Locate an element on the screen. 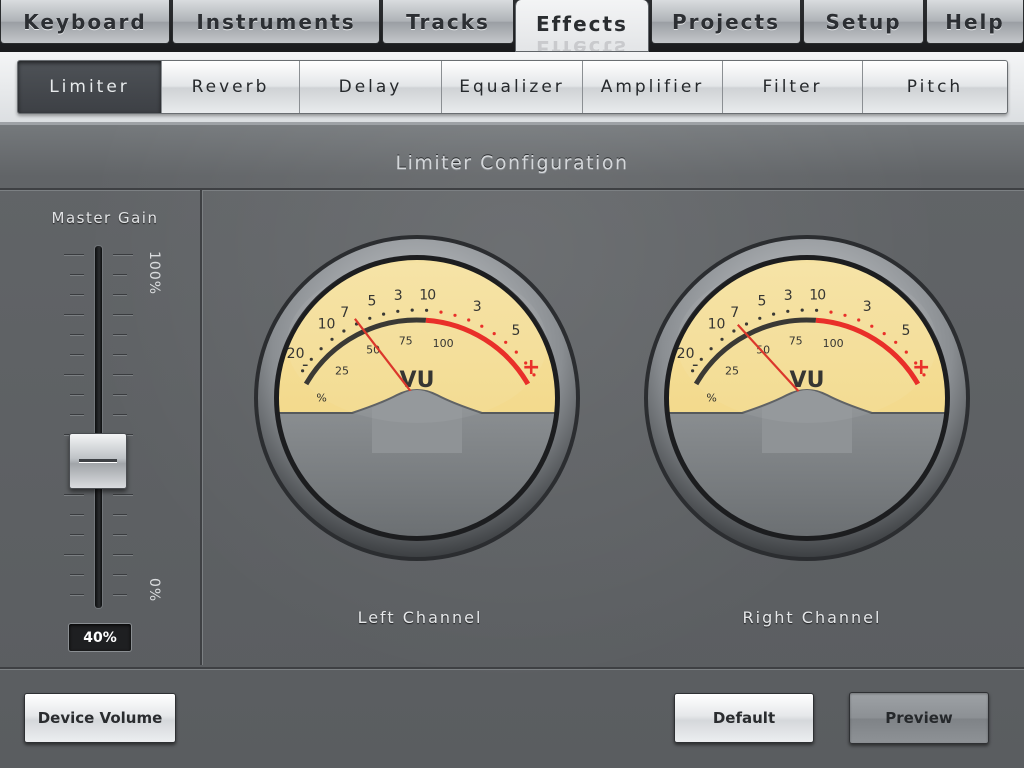  master-gain-slider-knob is located at coordinates (98, 461).